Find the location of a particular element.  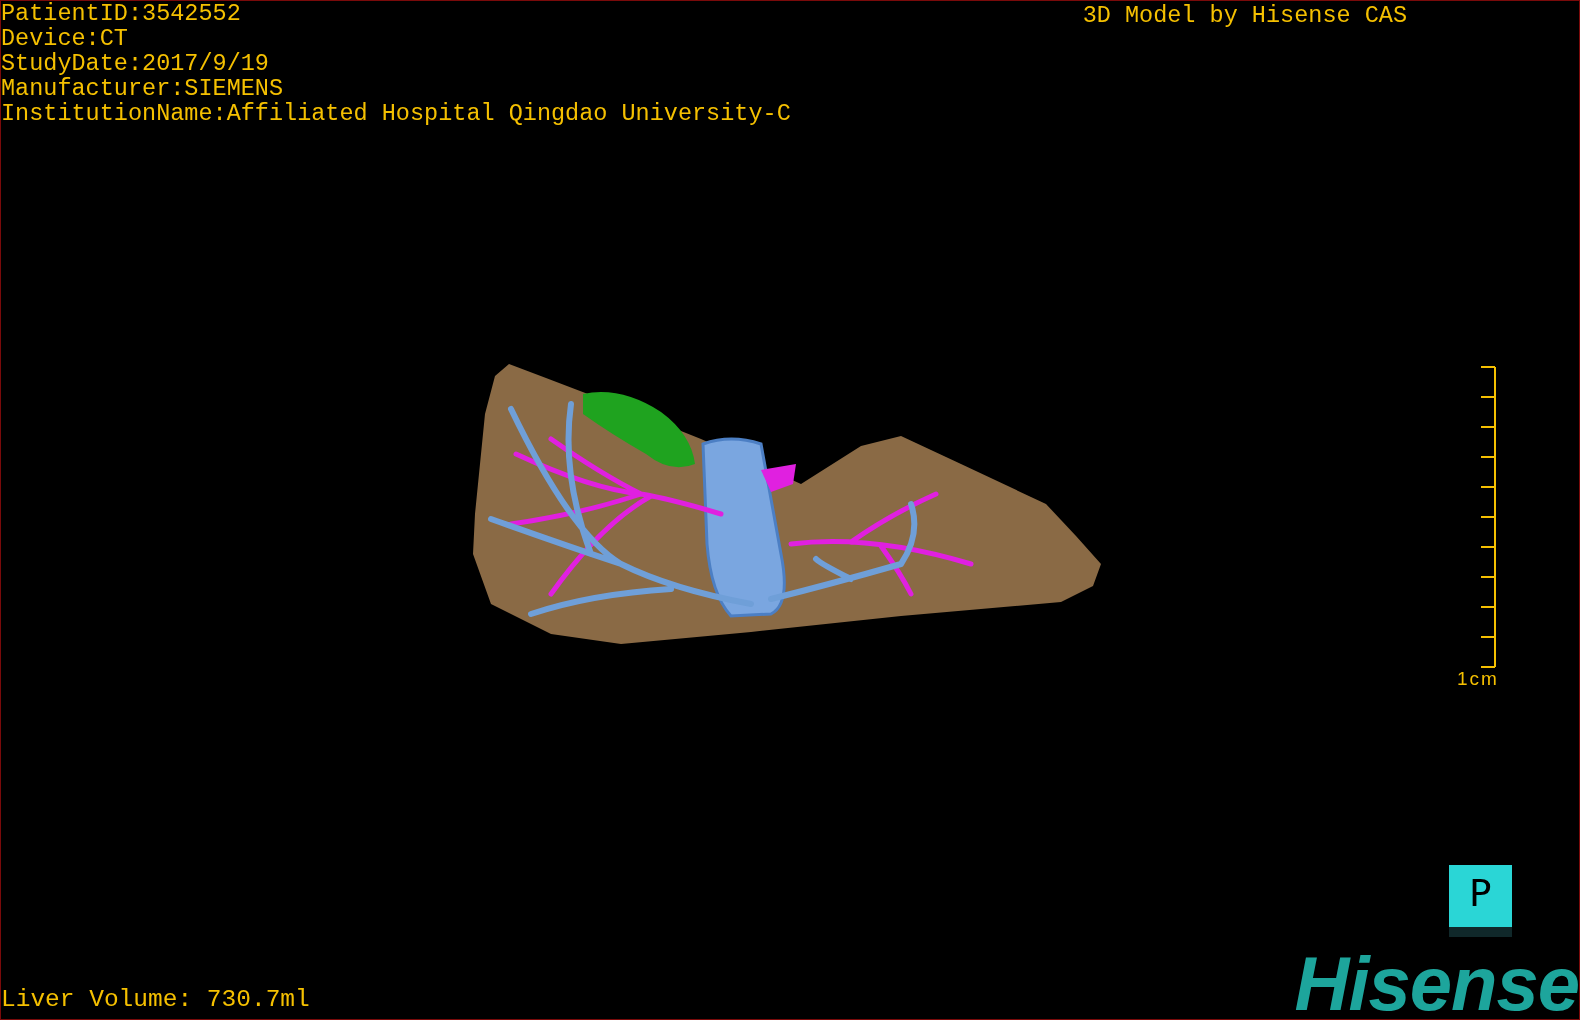

brand-logo: Hisense is located at coordinates (1436, 984).